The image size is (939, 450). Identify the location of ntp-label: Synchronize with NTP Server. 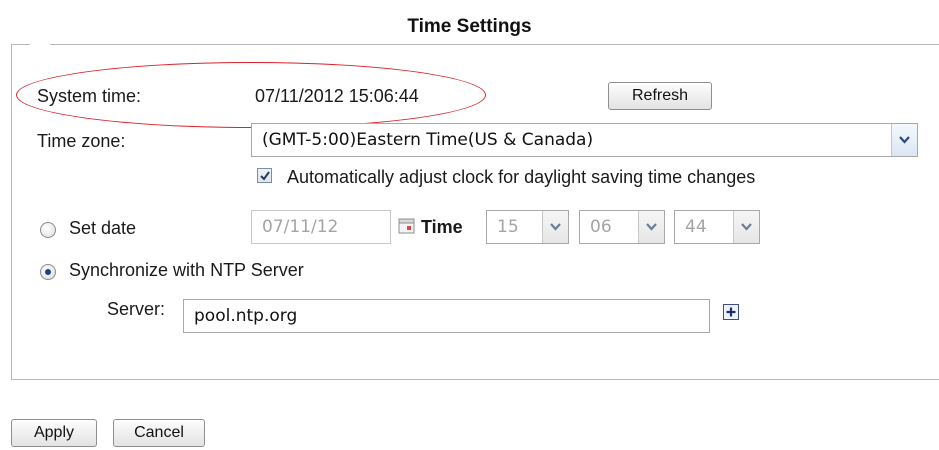
(186, 270).